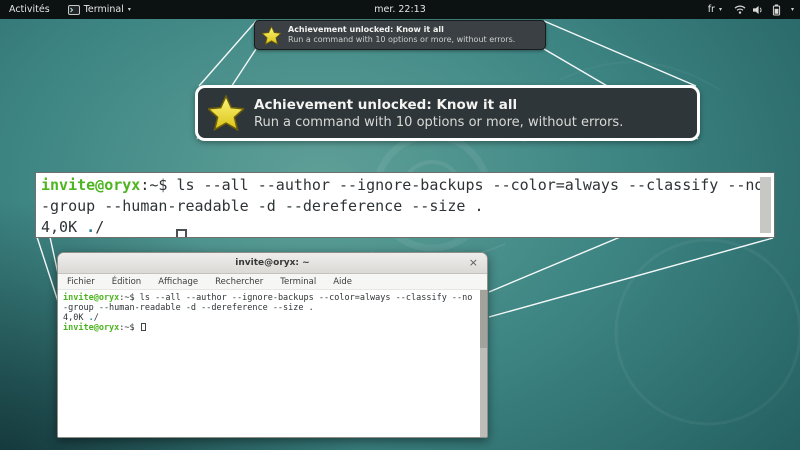 The image size is (800, 450). Describe the element at coordinates (473, 263) in the screenshot. I see `close-icon: ×` at that location.